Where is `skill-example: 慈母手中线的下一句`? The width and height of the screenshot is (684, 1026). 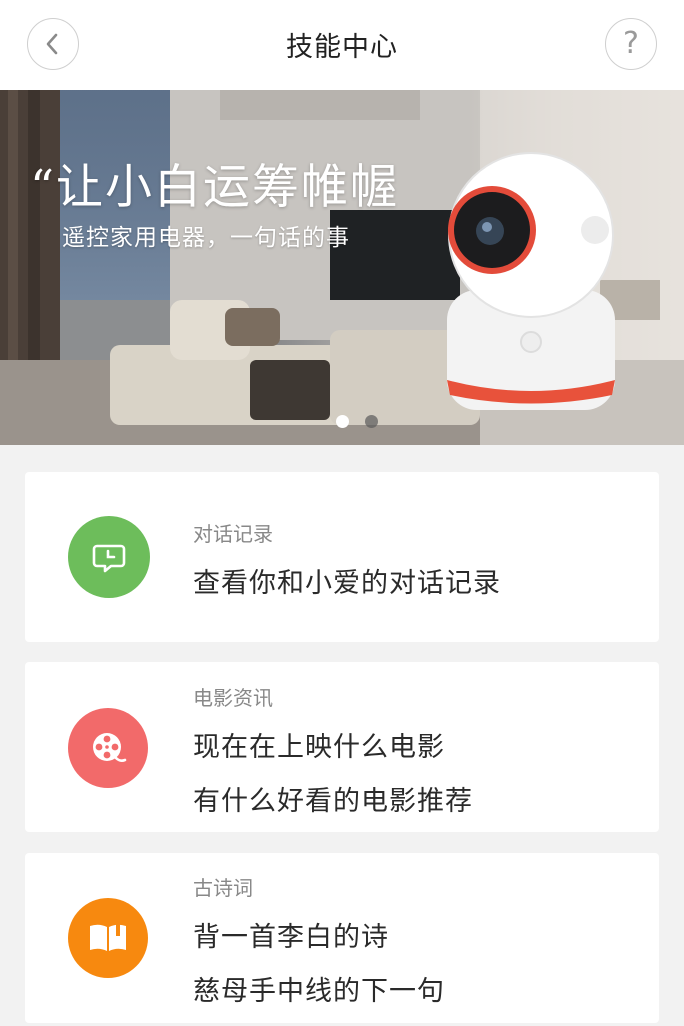
skill-example: 慈母手中线的下一句 is located at coordinates (319, 991).